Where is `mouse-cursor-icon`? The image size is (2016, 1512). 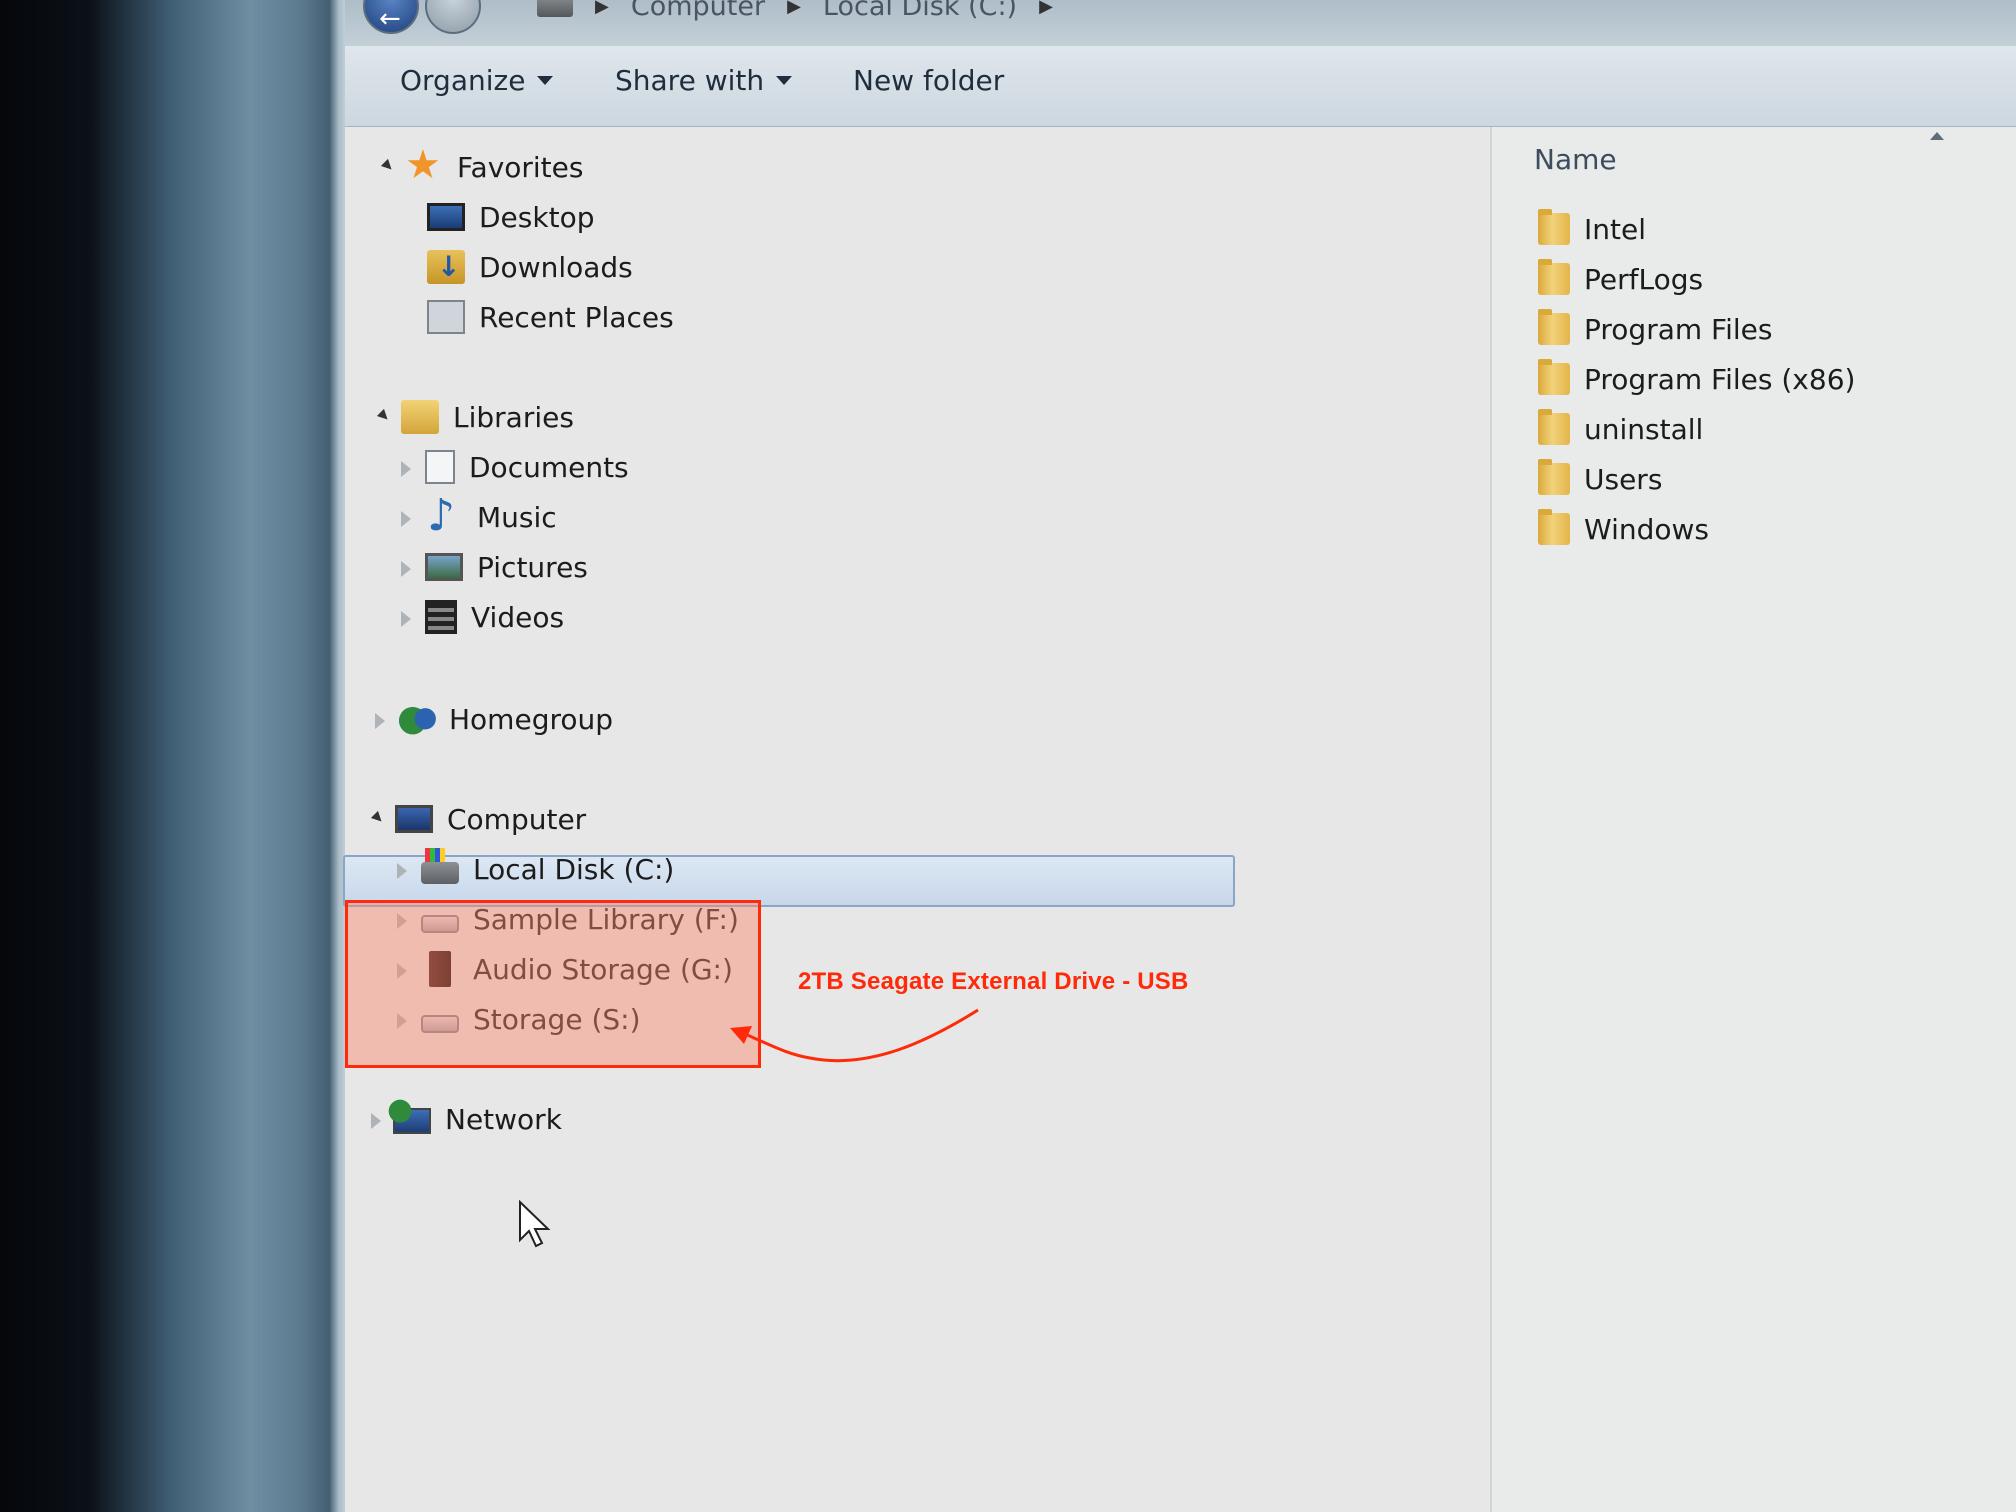
mouse-cursor-icon is located at coordinates (535, 1224).